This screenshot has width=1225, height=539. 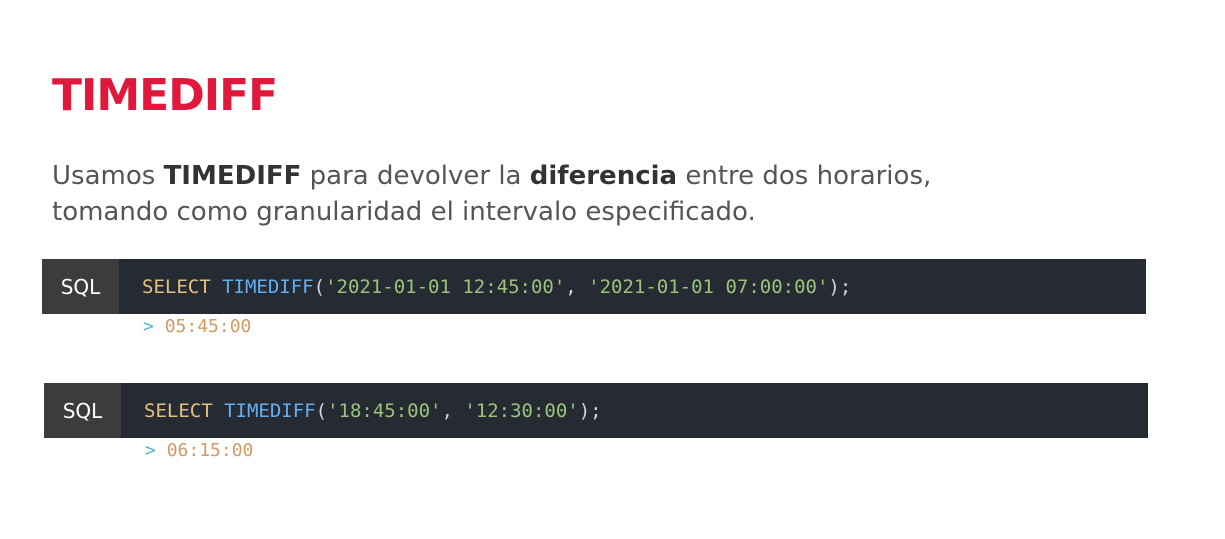 I want to click on result-value: 06:15:00, so click(x=210, y=450).